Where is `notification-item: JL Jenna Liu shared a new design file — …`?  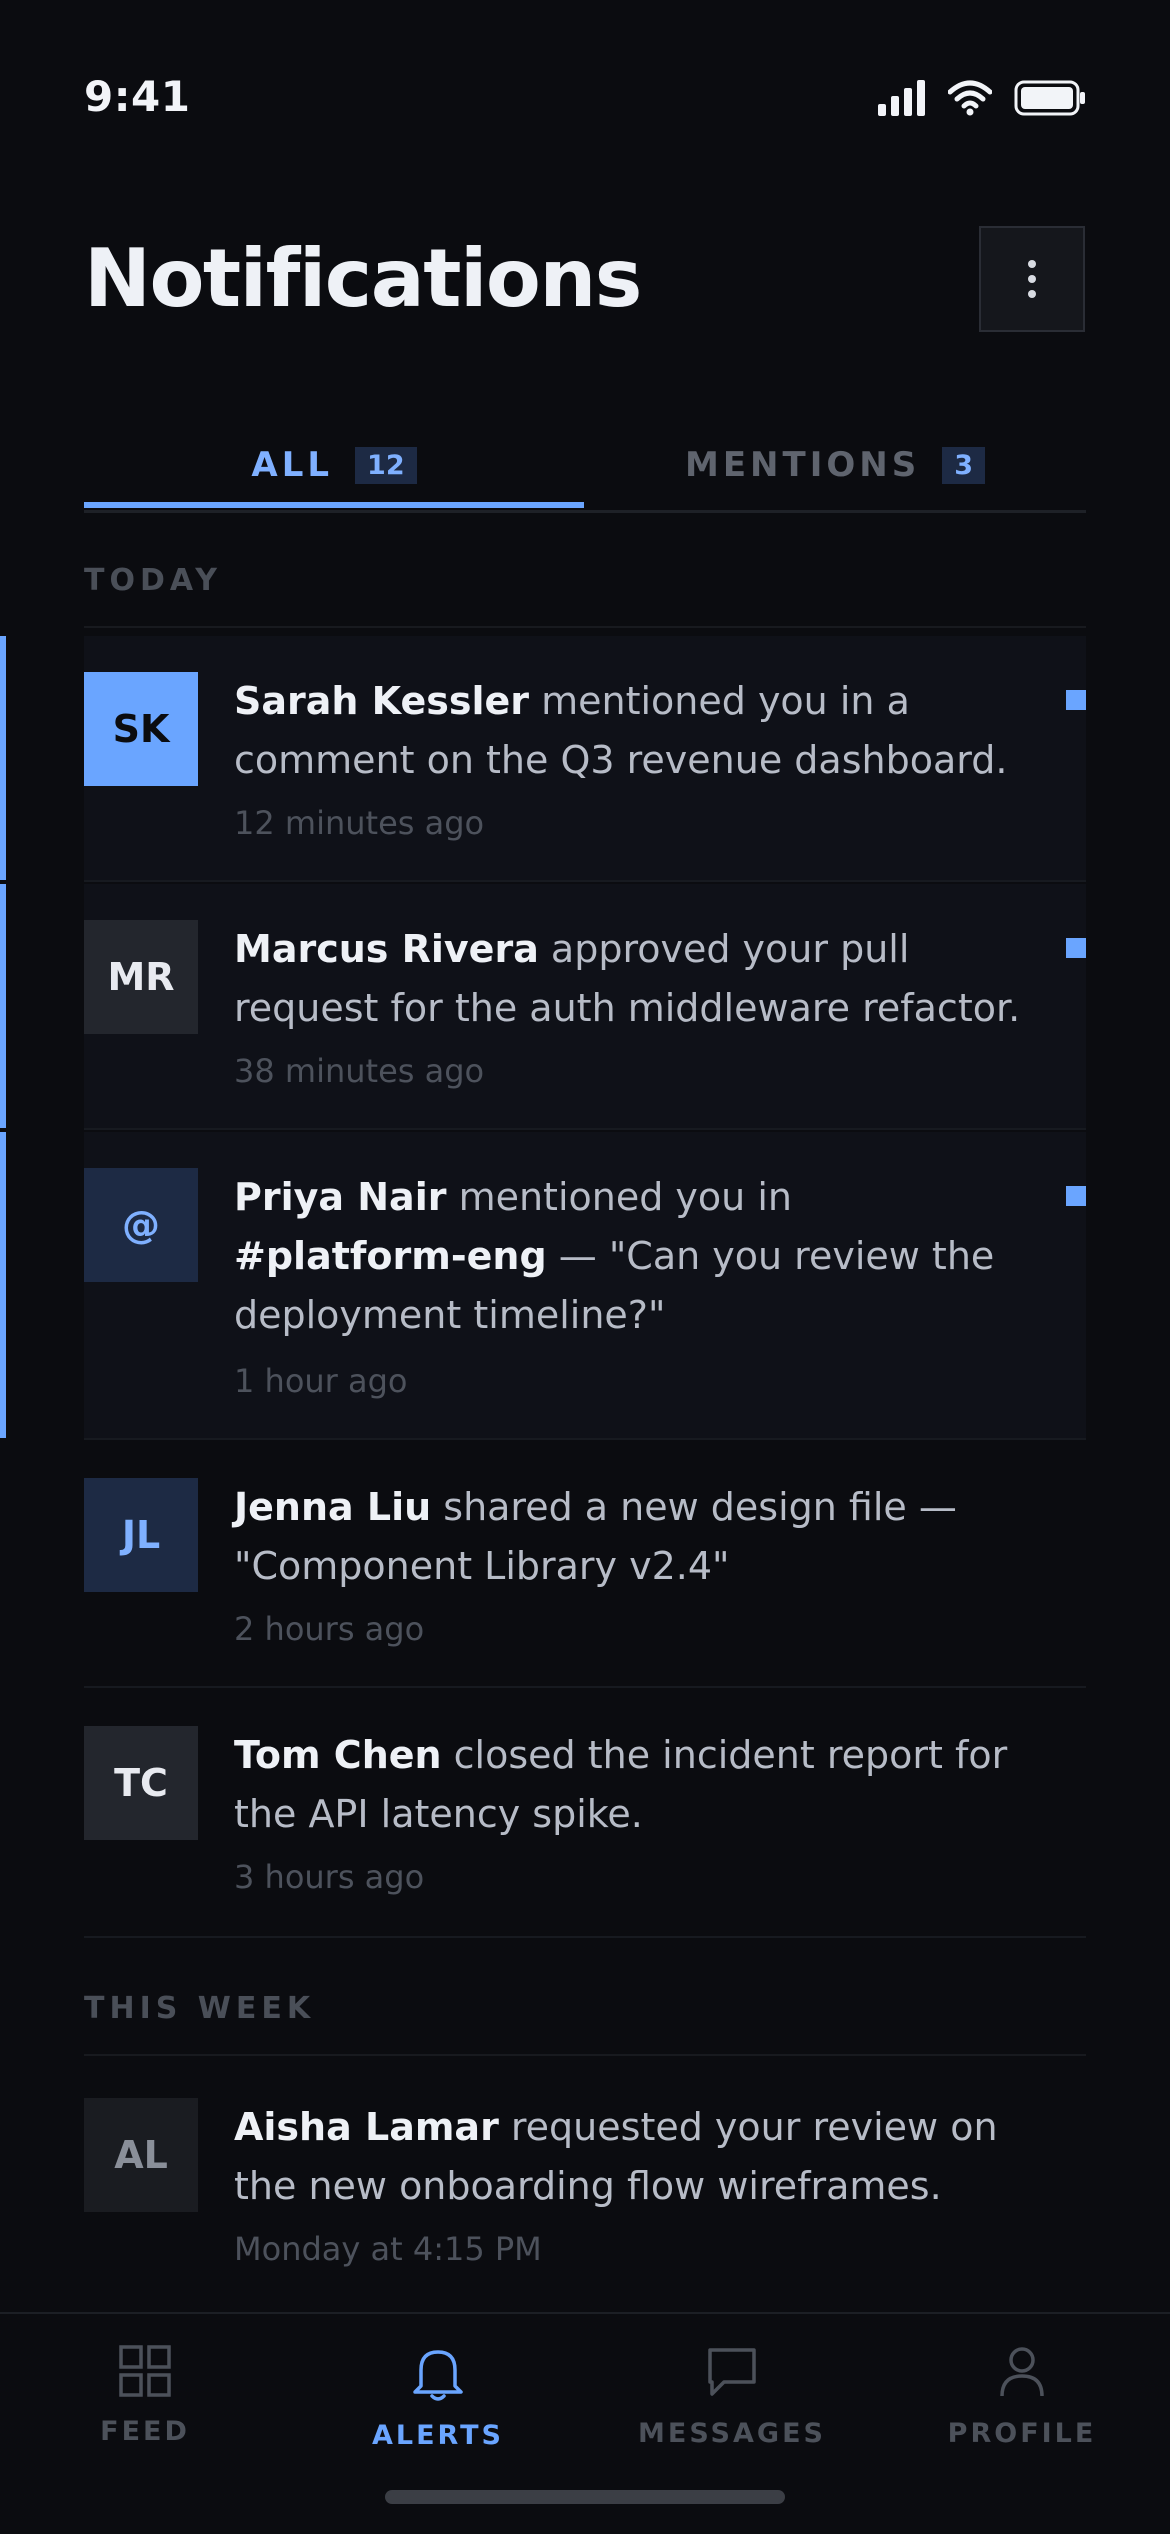 notification-item: JL Jenna Liu shared a new design file — … is located at coordinates (585, 1564).